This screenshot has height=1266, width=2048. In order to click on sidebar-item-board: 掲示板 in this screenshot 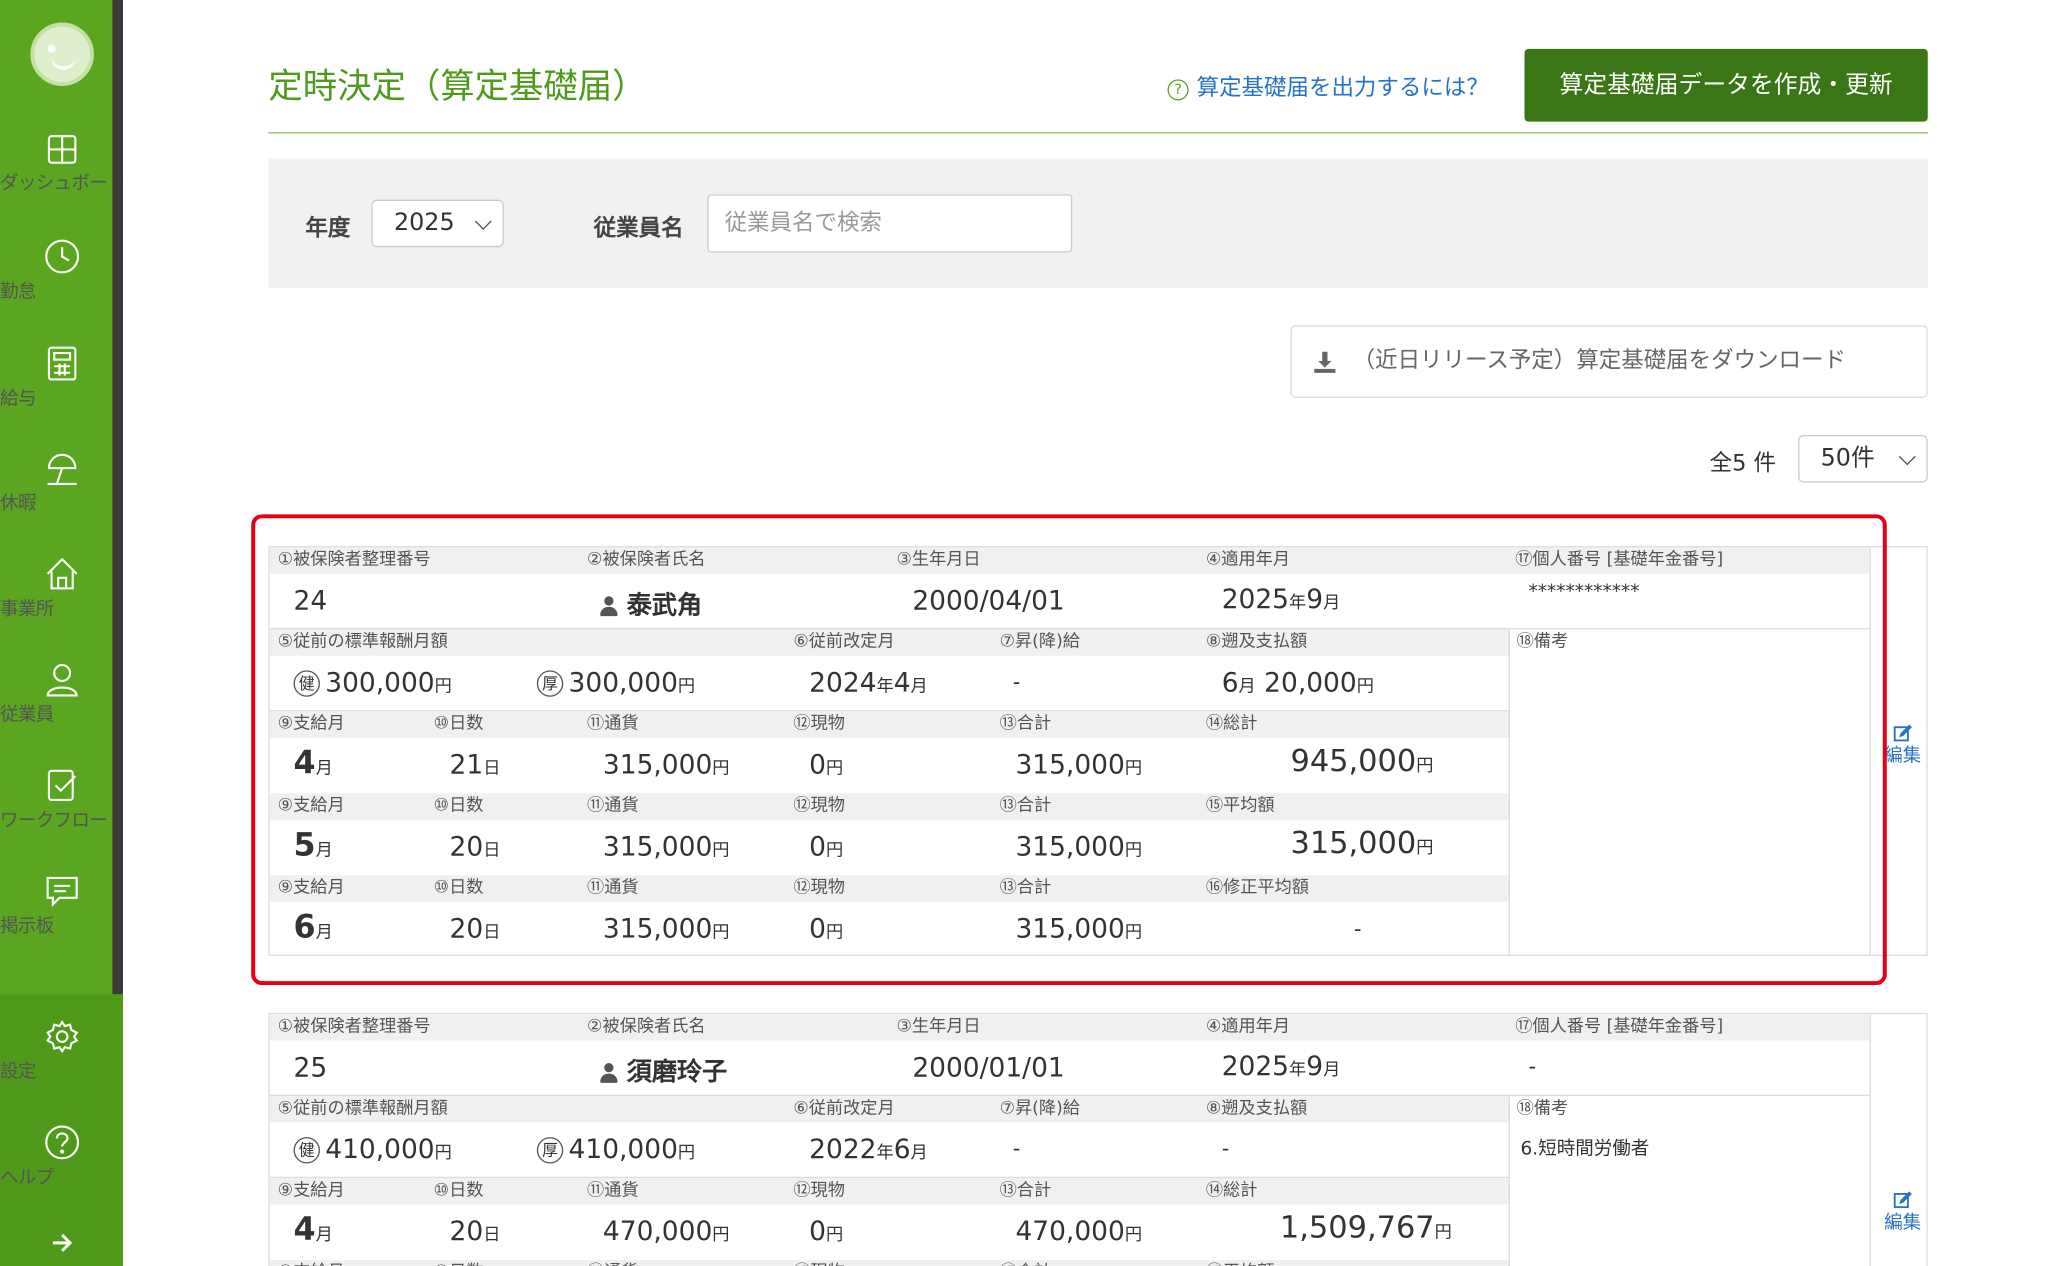, I will do `click(61, 905)`.